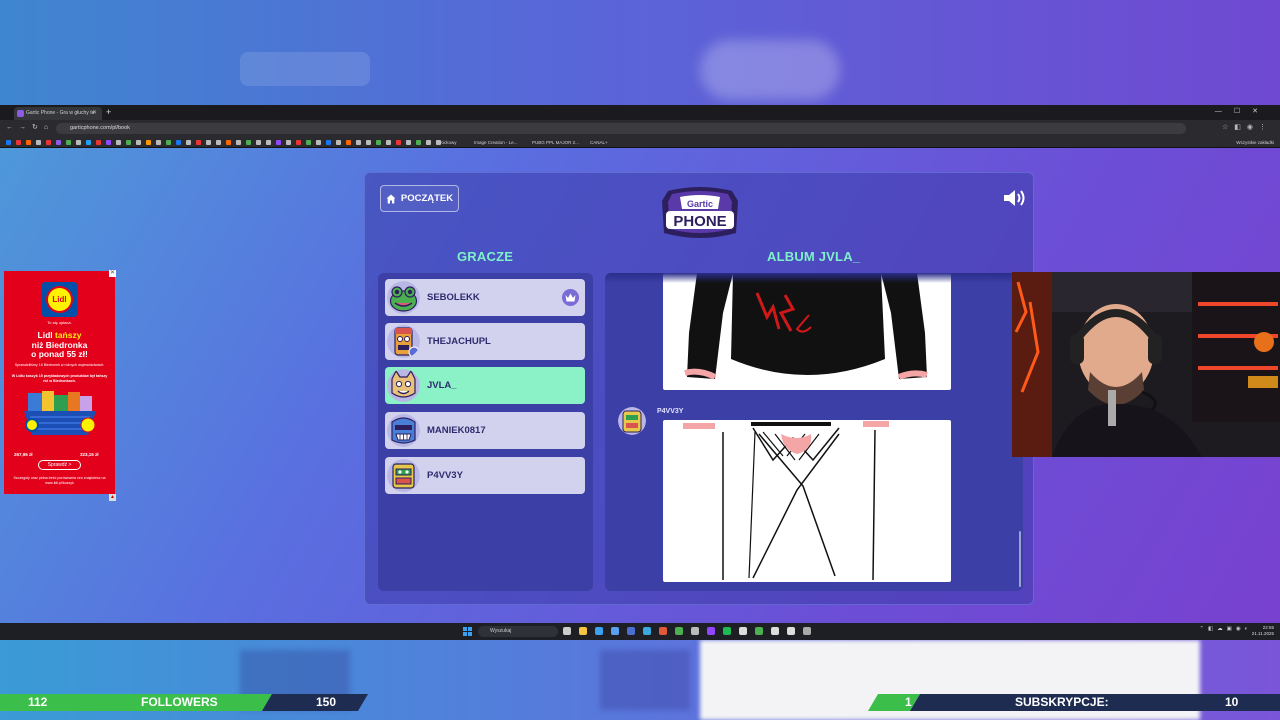 Image resolution: width=1280 pixels, height=720 pixels. What do you see at coordinates (786, 501) in the screenshot?
I see `pants-drawing-image` at bounding box center [786, 501].